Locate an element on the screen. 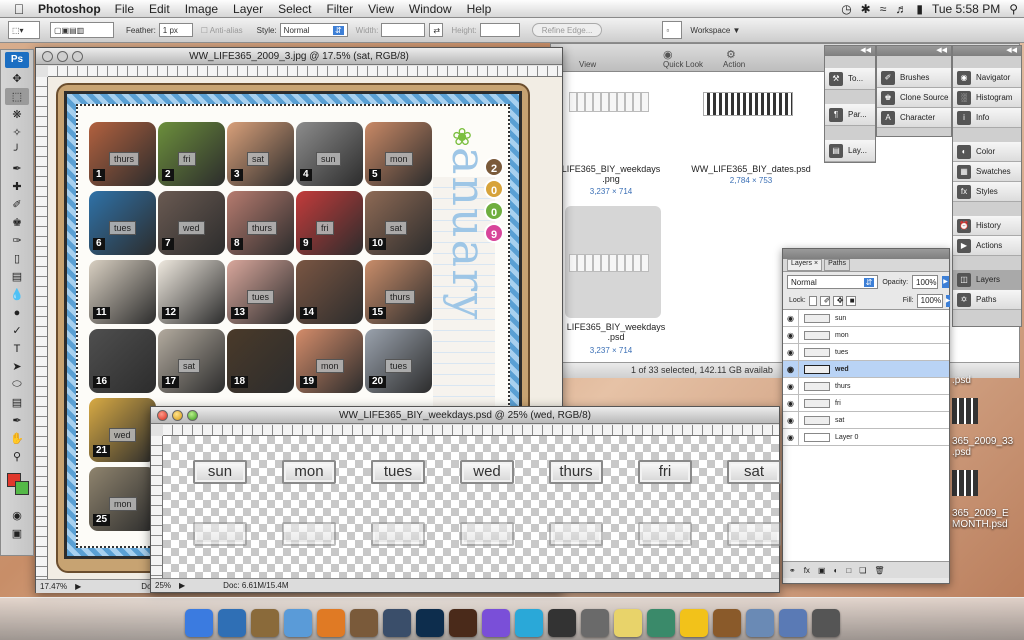  file-thumbnail is located at coordinates (609, 102).